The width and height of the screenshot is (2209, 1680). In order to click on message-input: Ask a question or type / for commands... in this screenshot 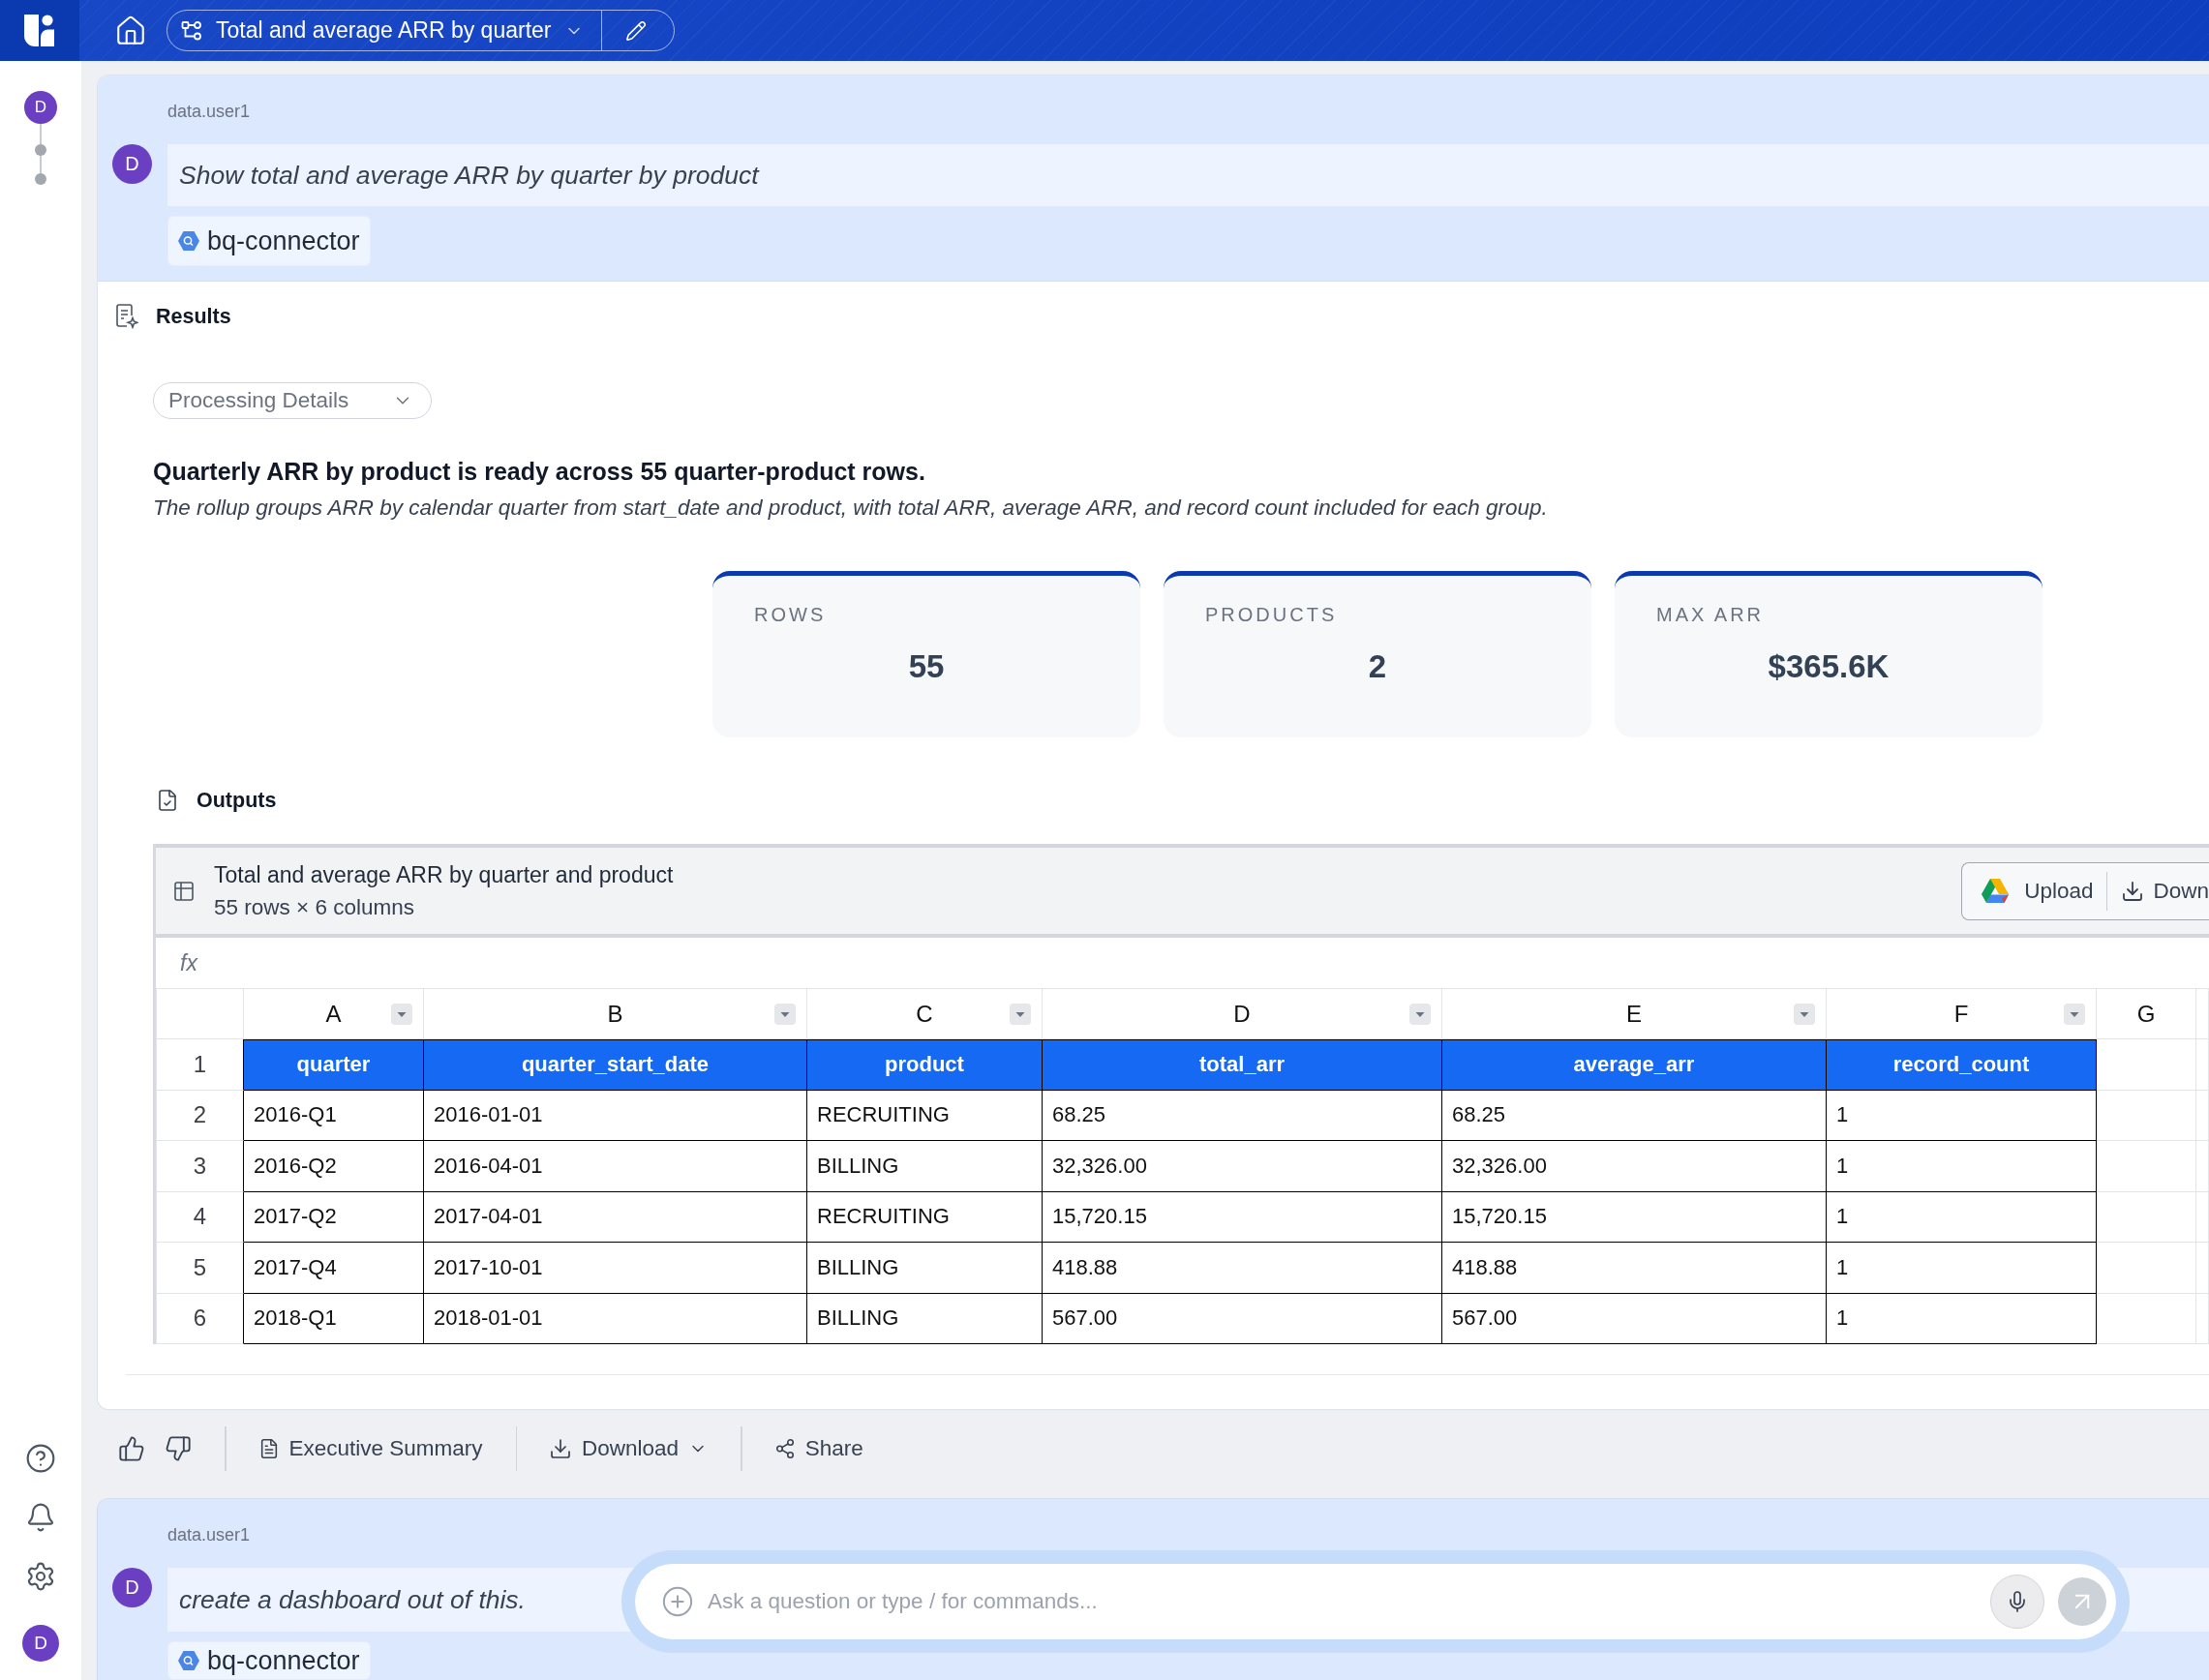, I will do `click(1342, 1602)`.